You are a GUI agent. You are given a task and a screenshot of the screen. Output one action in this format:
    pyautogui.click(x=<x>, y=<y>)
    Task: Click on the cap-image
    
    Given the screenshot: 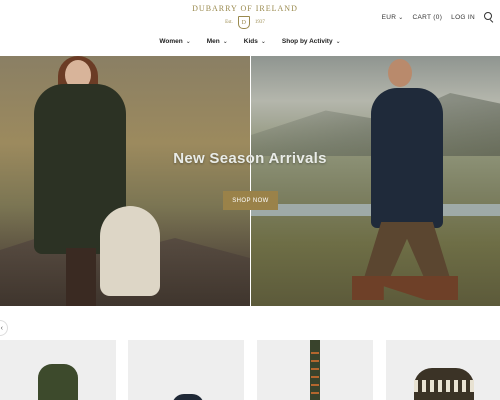 What is the action you would take?
    pyautogui.click(x=188, y=397)
    